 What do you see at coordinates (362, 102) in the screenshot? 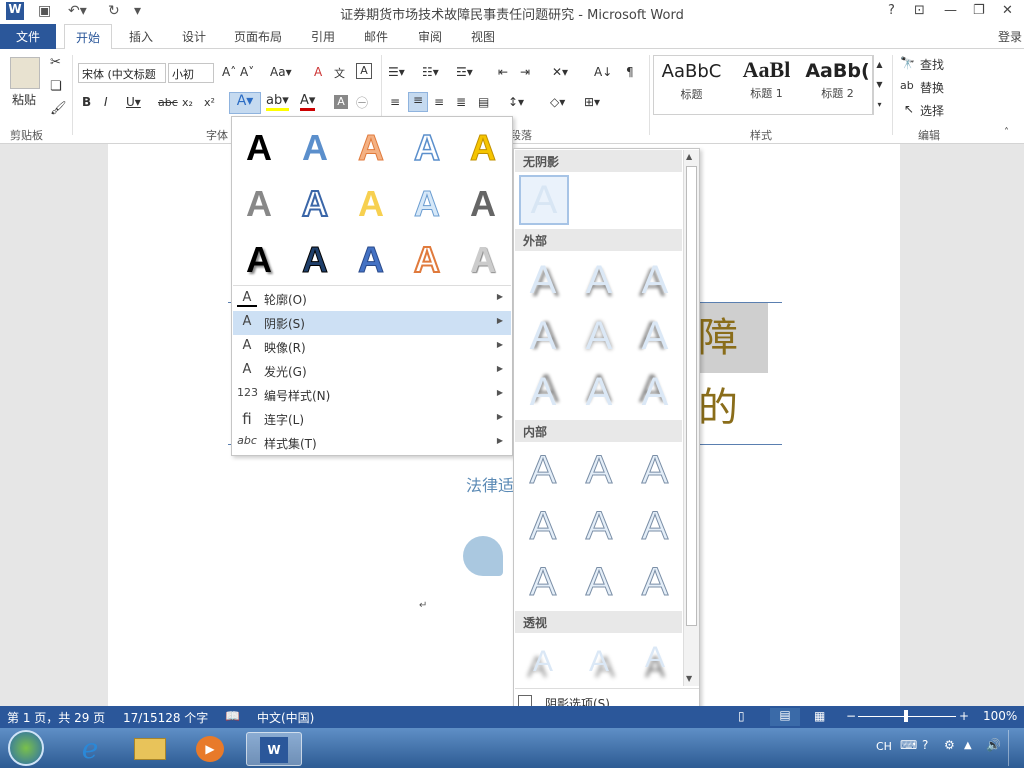
I see `enclose-chars-icon: ㊀` at bounding box center [362, 102].